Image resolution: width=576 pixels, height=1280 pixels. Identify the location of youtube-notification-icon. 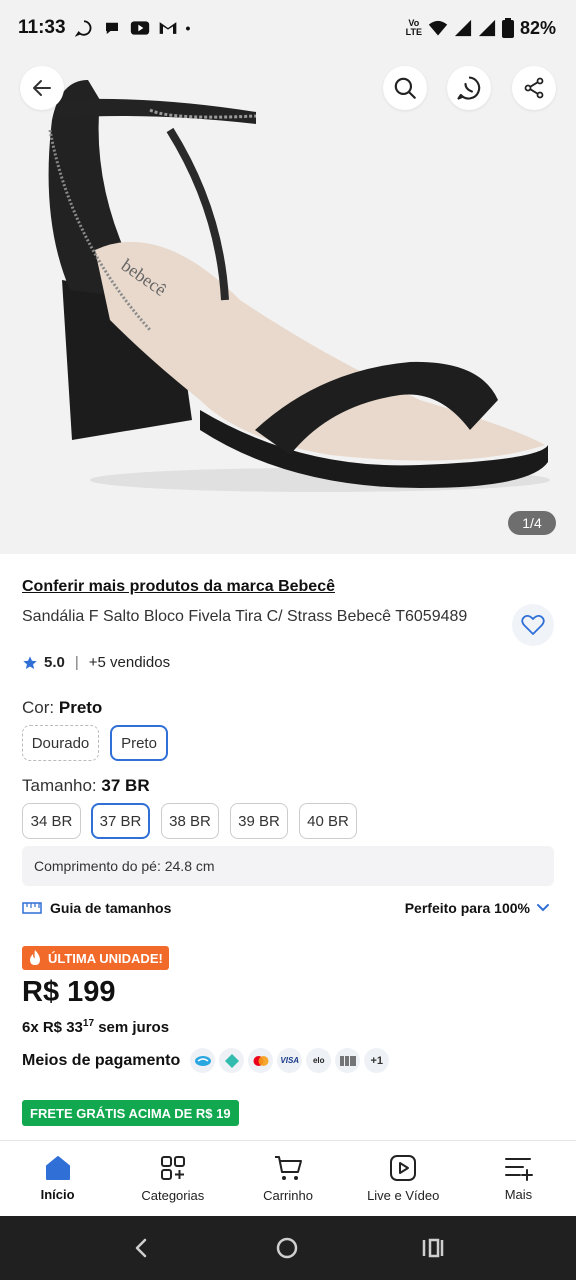
(140, 28).